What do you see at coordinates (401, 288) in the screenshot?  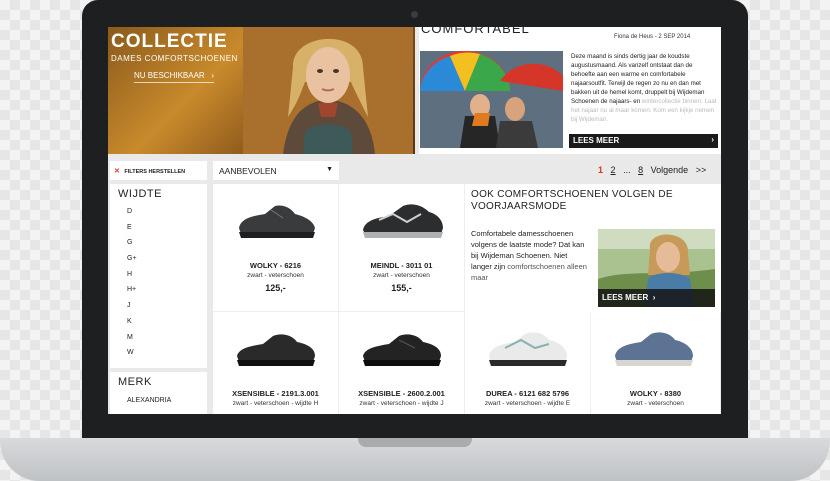 I see `product-price: 155,-` at bounding box center [401, 288].